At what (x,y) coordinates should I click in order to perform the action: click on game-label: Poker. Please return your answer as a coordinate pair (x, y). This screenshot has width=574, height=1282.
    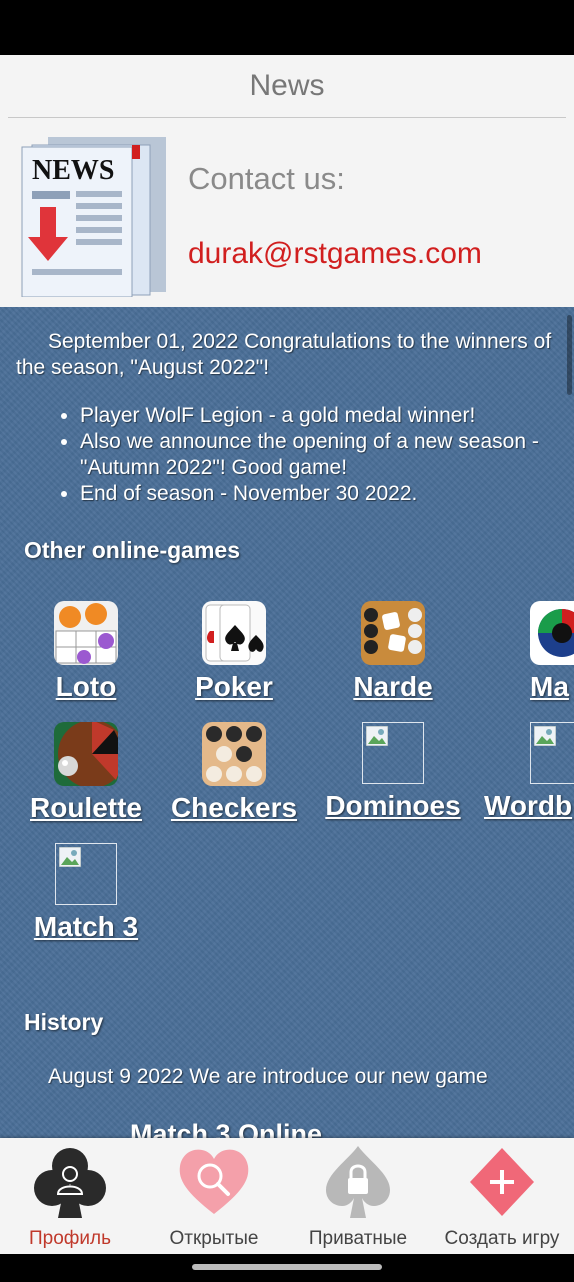
    Looking at the image, I should click on (234, 687).